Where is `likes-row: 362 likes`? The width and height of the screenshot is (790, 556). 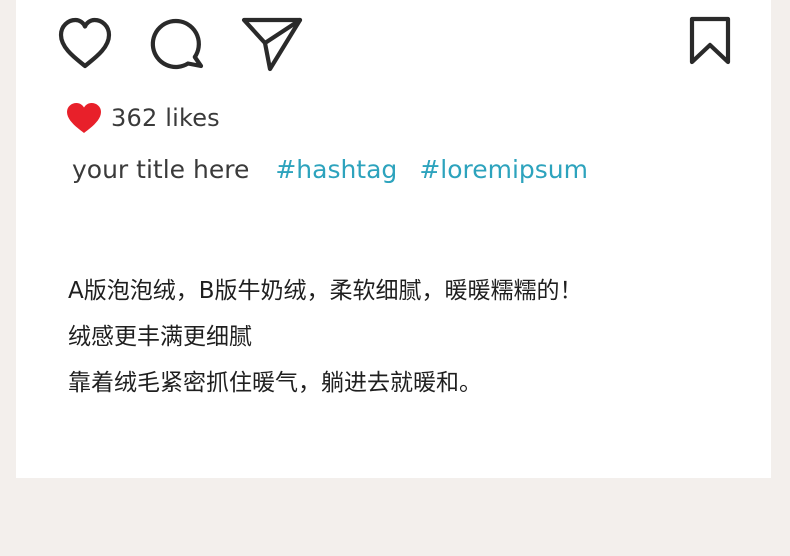 likes-row: 362 likes is located at coordinates (143, 118).